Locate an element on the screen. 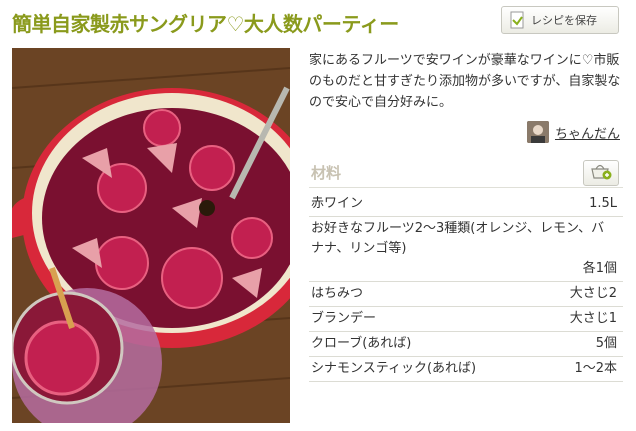 The width and height of the screenshot is (636, 431). ingredients-heading: 材料 is located at coordinates (326, 173).